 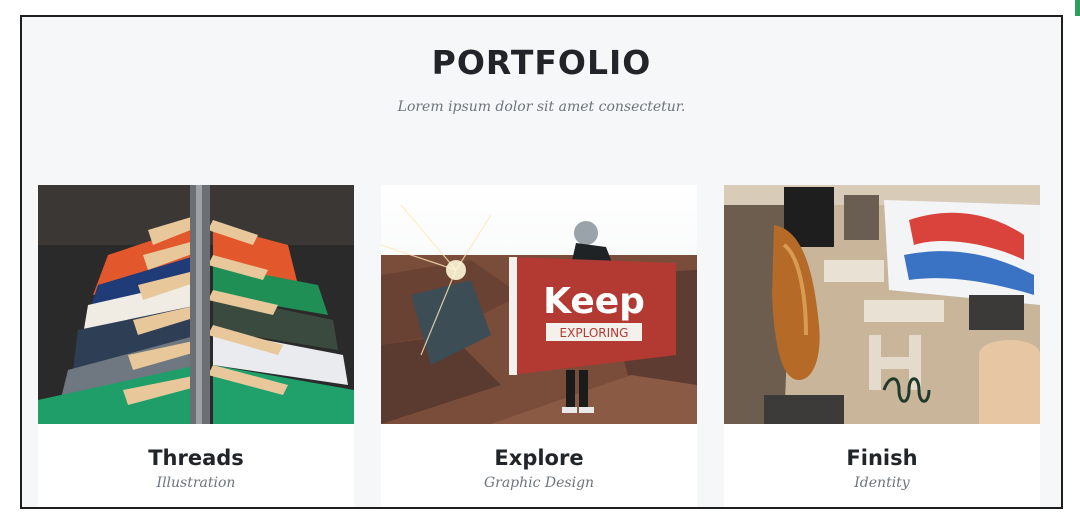 I want to click on section-subheading: Lorem ipsum dolor sit amet consectetur., so click(x=541, y=107).